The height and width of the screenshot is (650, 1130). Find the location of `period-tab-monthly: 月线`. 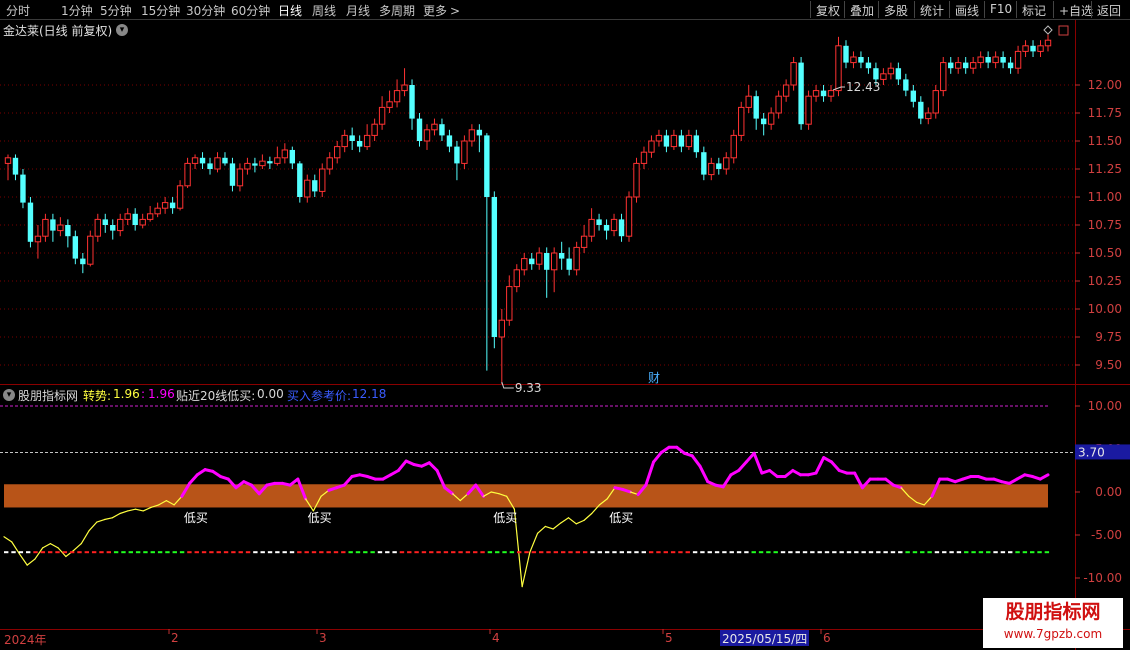

period-tab-monthly: 月线 is located at coordinates (358, 10).